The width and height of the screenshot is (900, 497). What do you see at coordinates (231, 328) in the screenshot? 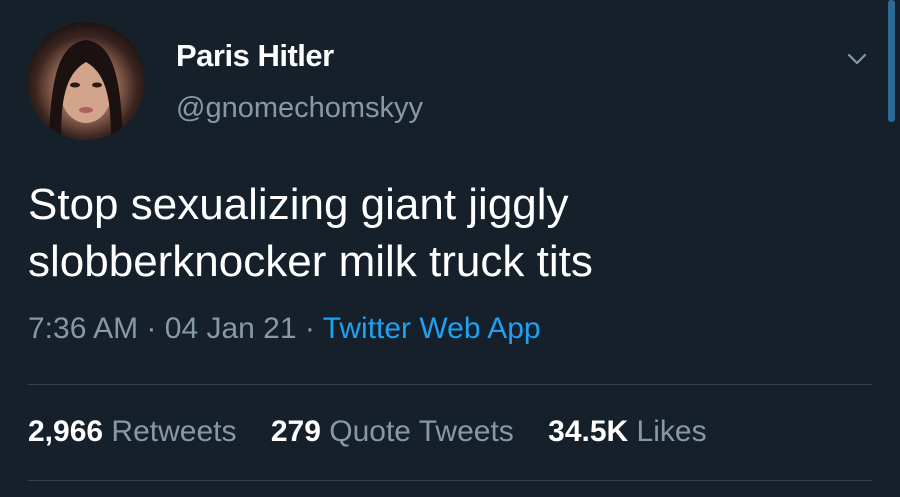
I see `tweet-date: 04 Jan 21` at bounding box center [231, 328].